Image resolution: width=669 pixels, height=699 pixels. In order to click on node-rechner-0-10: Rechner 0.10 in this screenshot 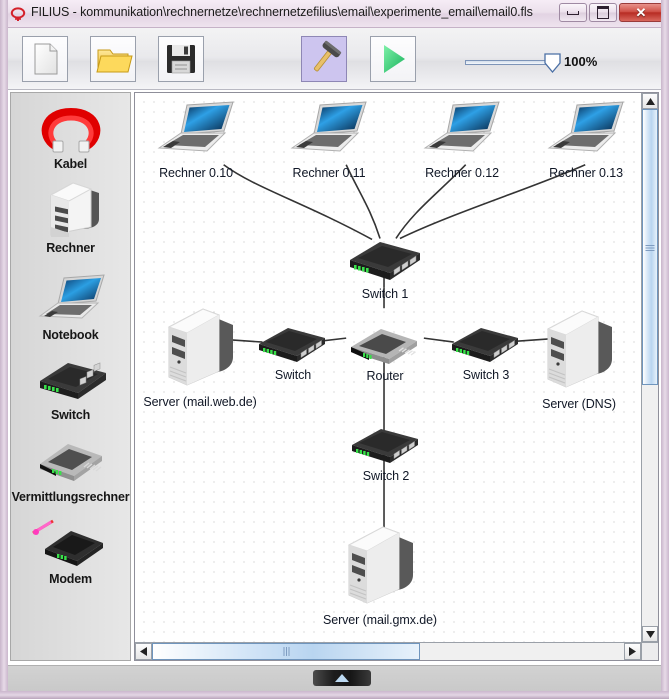, I will do `click(196, 139)`.